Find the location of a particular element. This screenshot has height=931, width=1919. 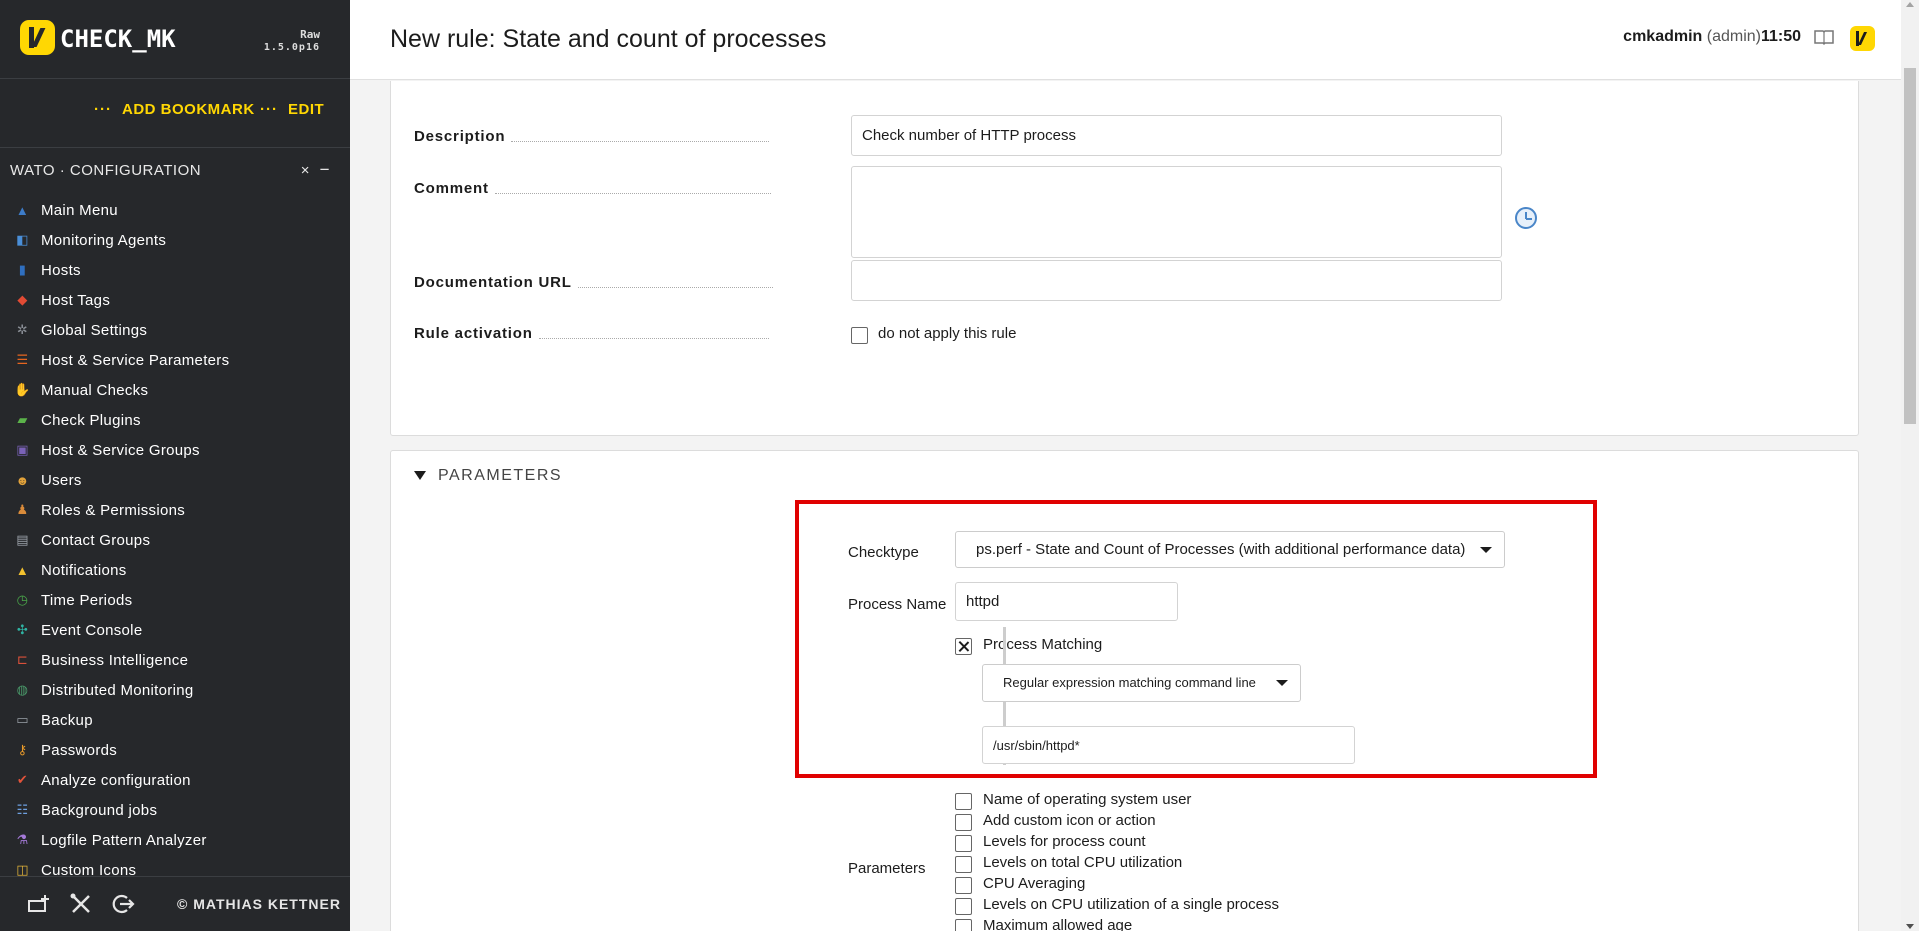

sidebar-item-contact-groups: ▤ Contact Groups is located at coordinates (175, 540).